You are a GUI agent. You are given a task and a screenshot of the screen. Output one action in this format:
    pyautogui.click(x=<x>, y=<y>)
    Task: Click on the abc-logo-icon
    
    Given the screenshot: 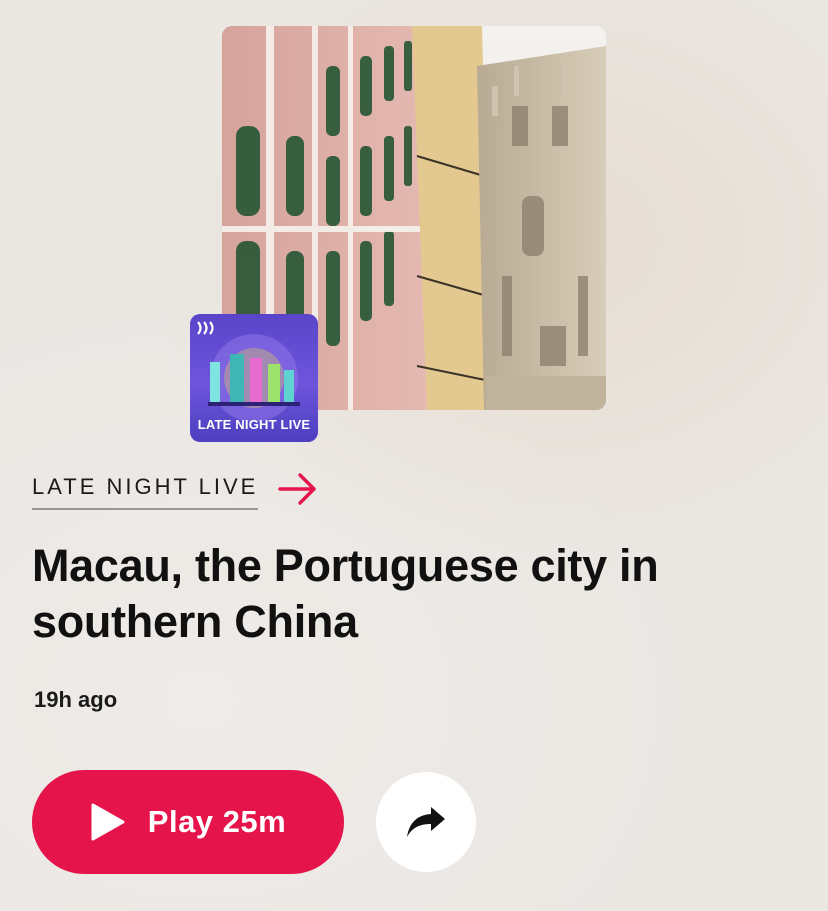 What is the action you would take?
    pyautogui.click(x=205, y=328)
    